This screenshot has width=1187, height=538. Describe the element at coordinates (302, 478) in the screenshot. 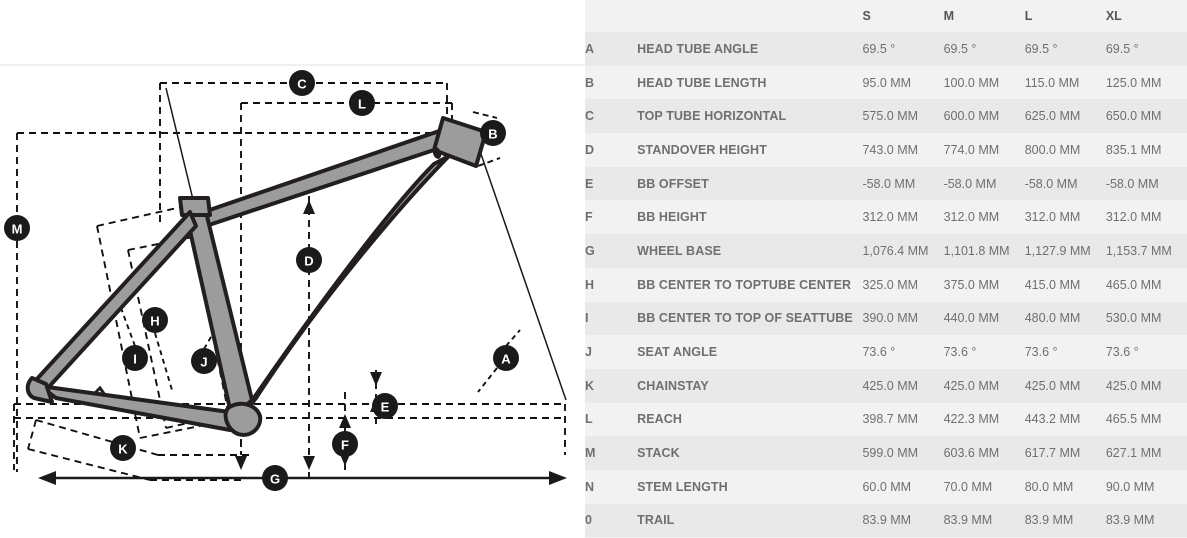

I see `wheelbase-dimension-arrow` at that location.